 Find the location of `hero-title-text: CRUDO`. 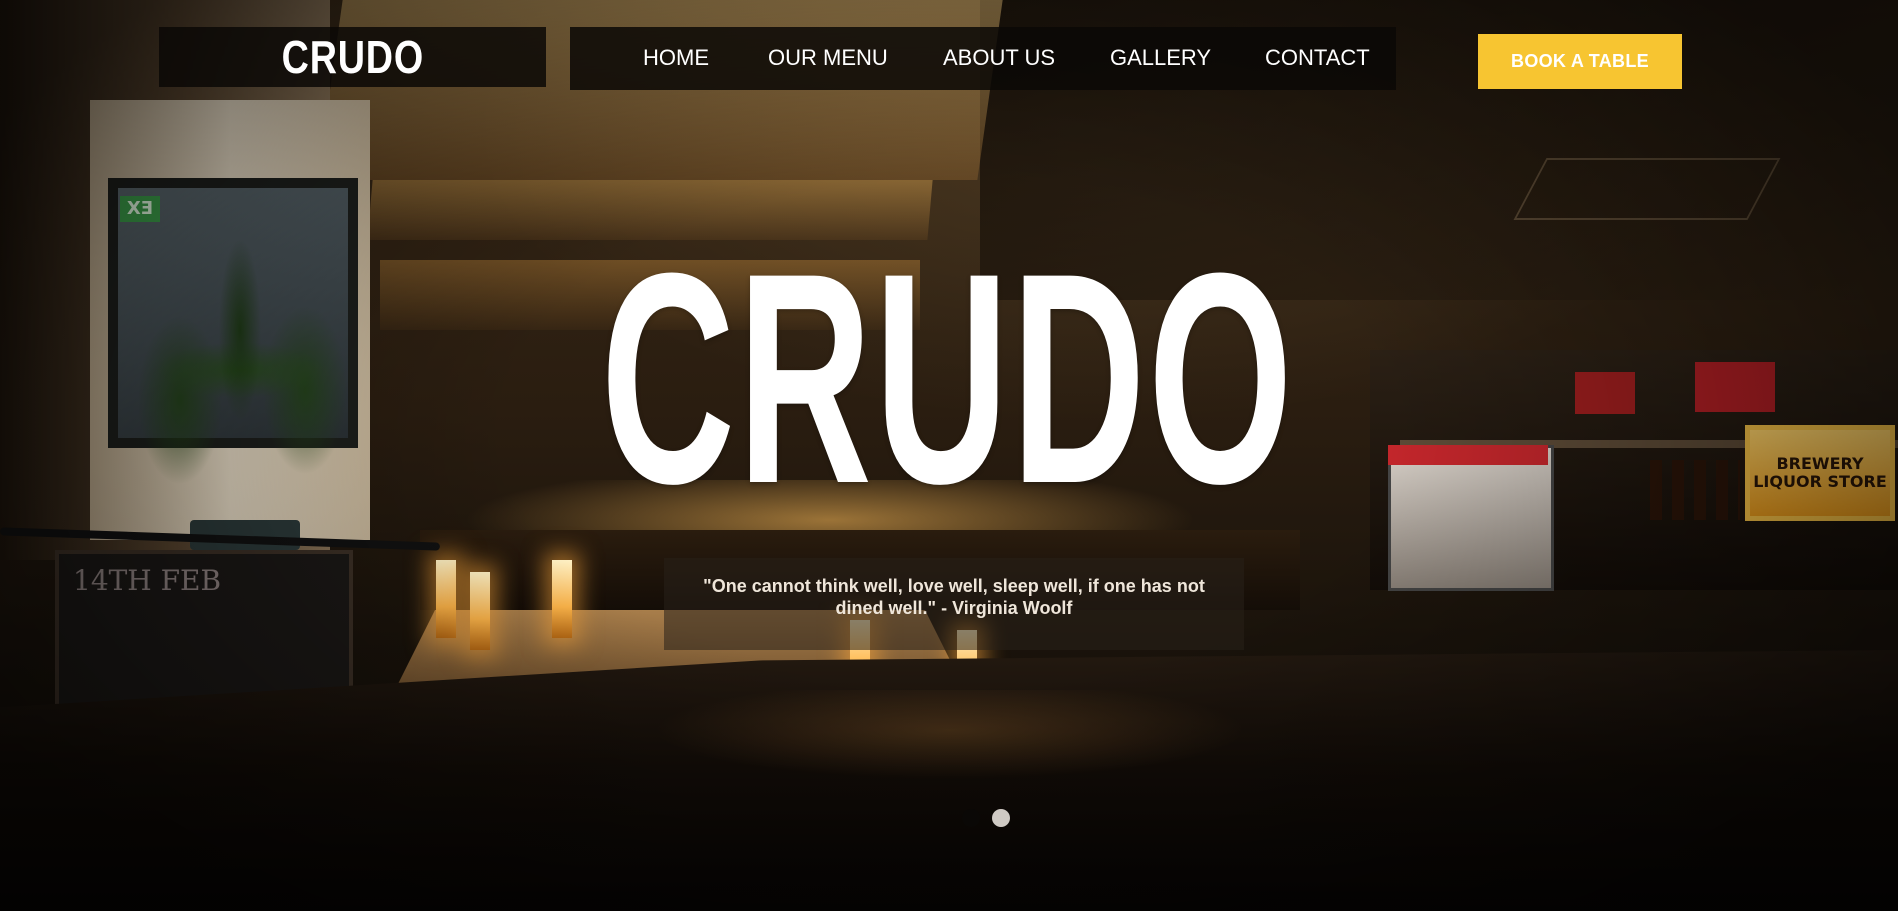

hero-title-text: CRUDO is located at coordinates (948, 378).